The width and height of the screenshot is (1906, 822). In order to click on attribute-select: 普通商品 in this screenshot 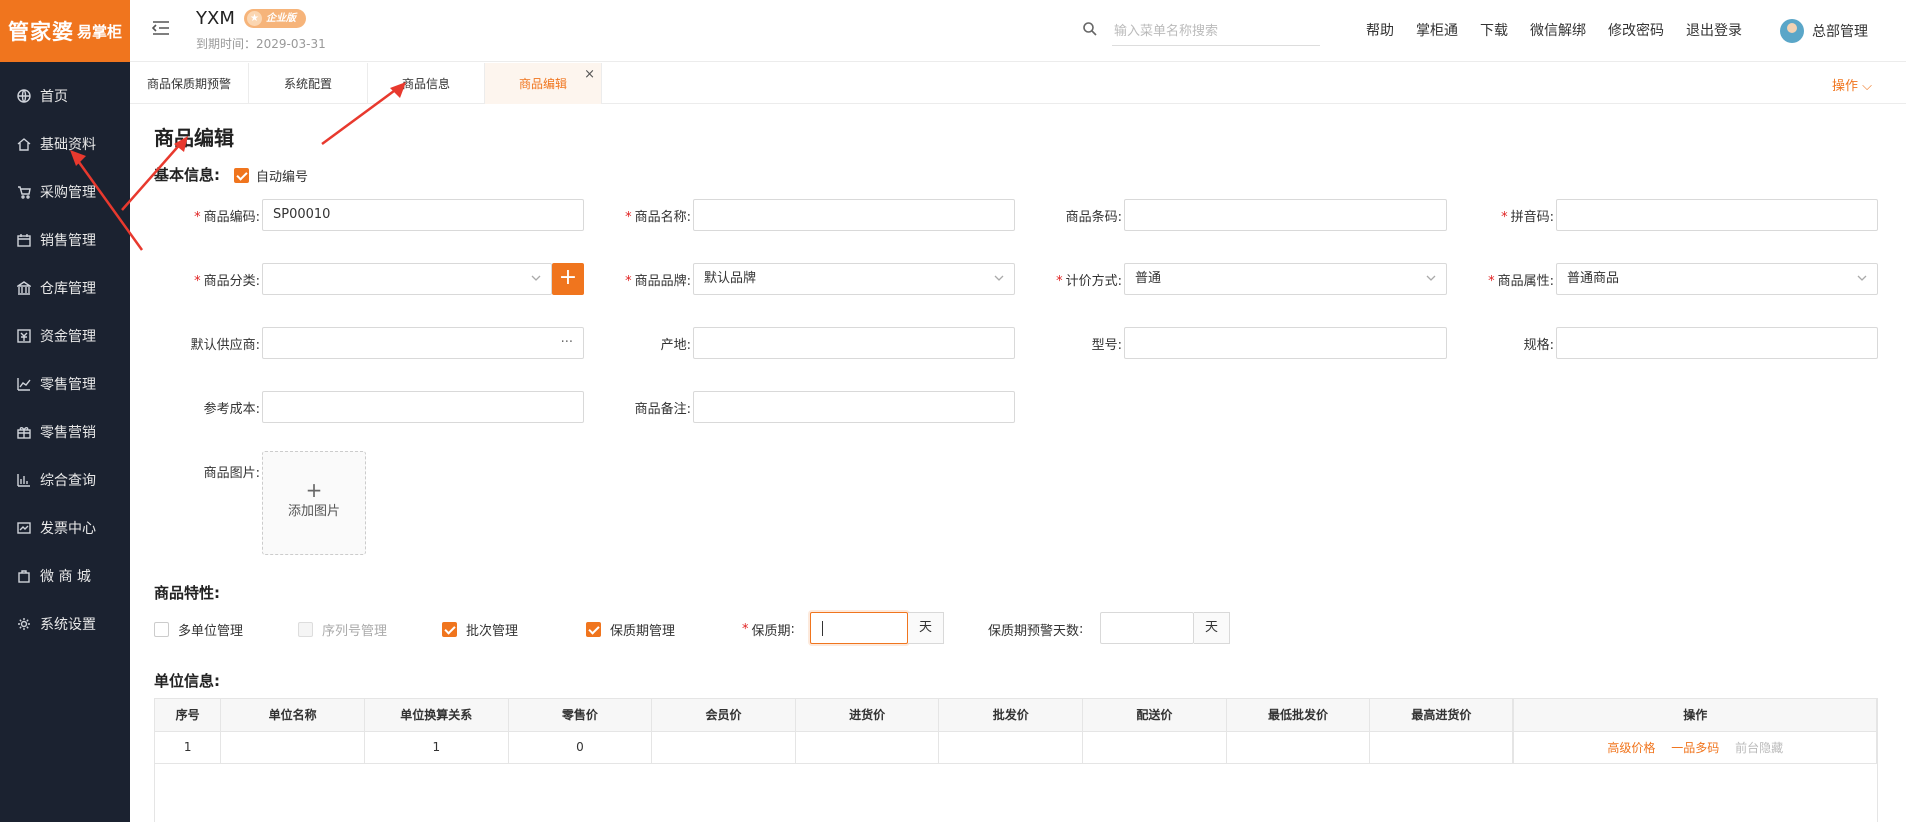, I will do `click(1717, 279)`.